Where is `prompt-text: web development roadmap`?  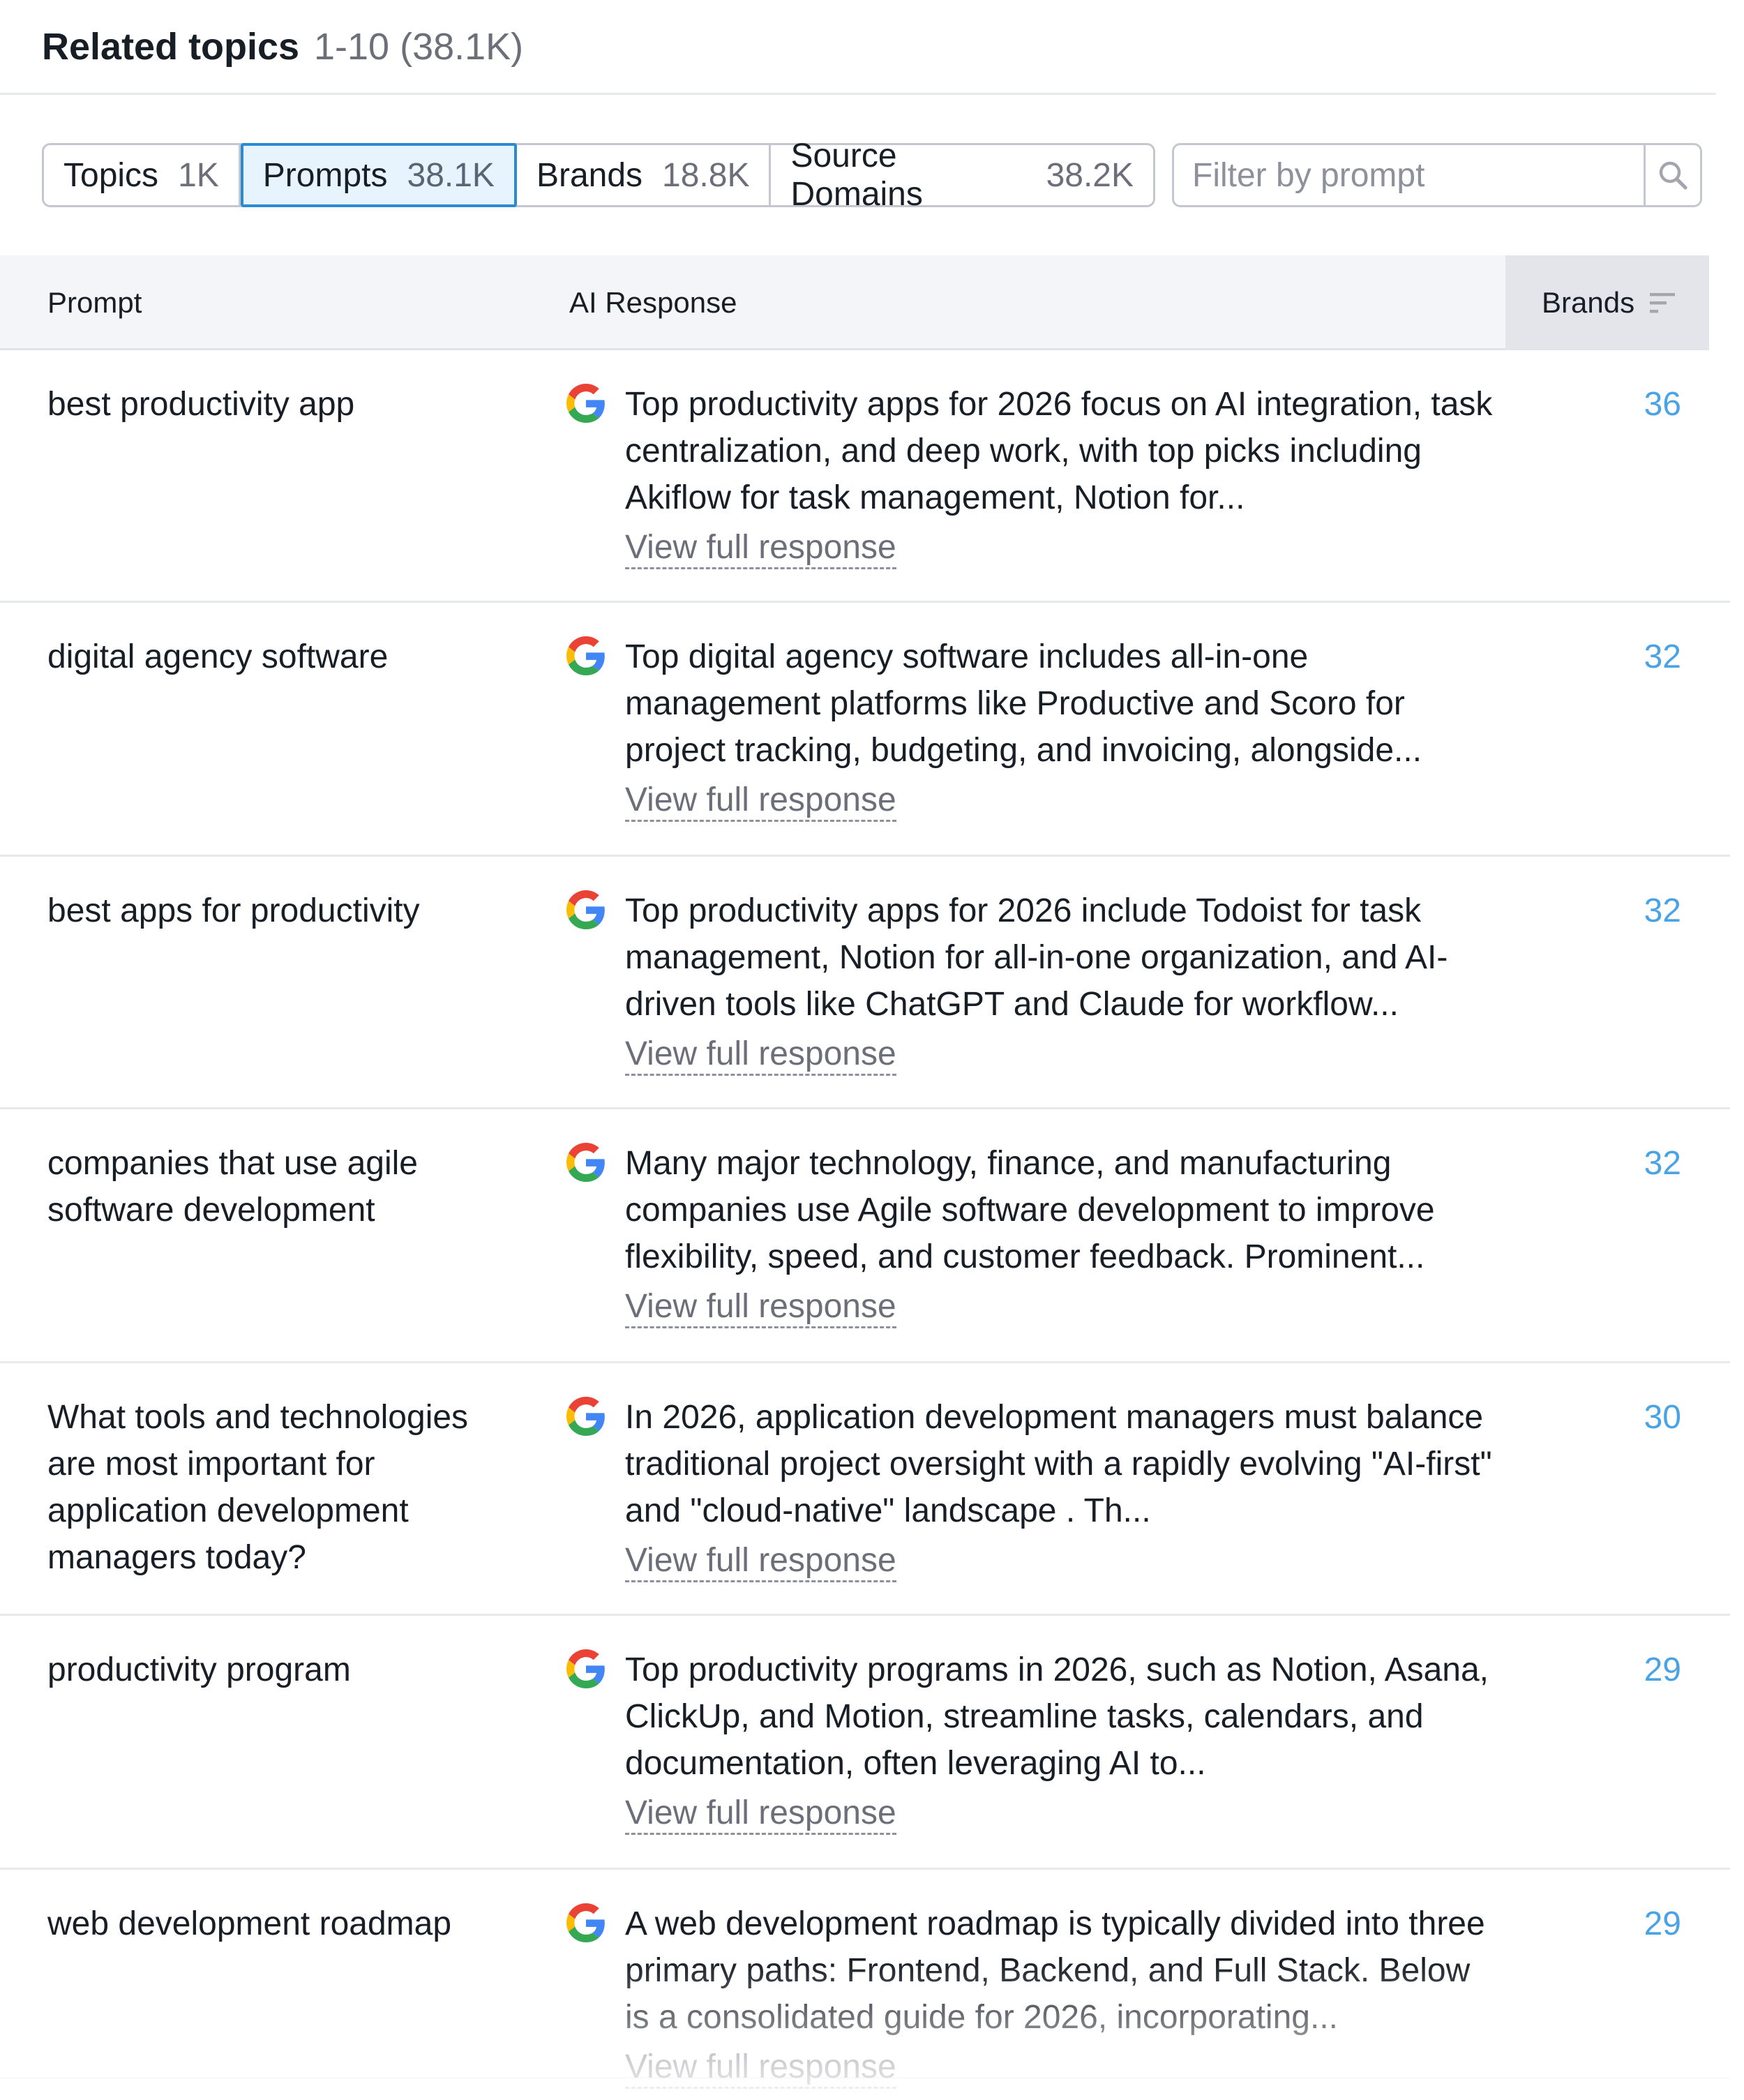 prompt-text: web development roadmap is located at coordinates (249, 1924).